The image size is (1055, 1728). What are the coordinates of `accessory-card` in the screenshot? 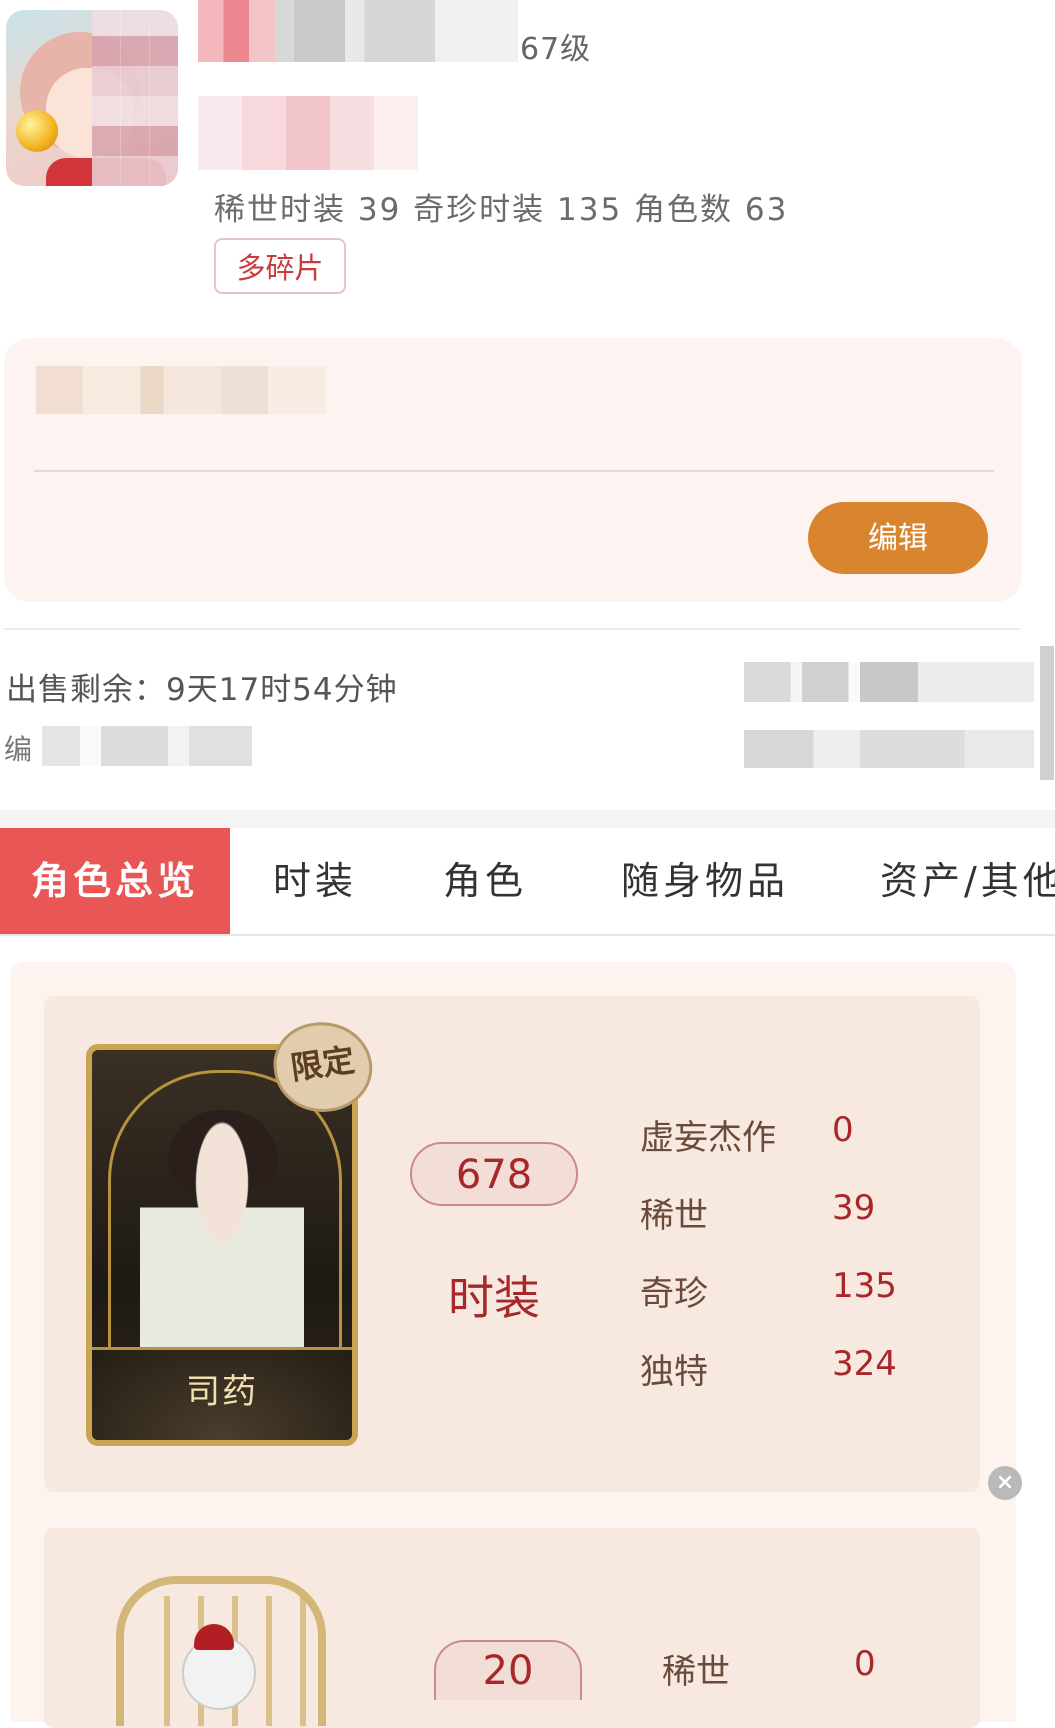 It's located at (222, 1646).